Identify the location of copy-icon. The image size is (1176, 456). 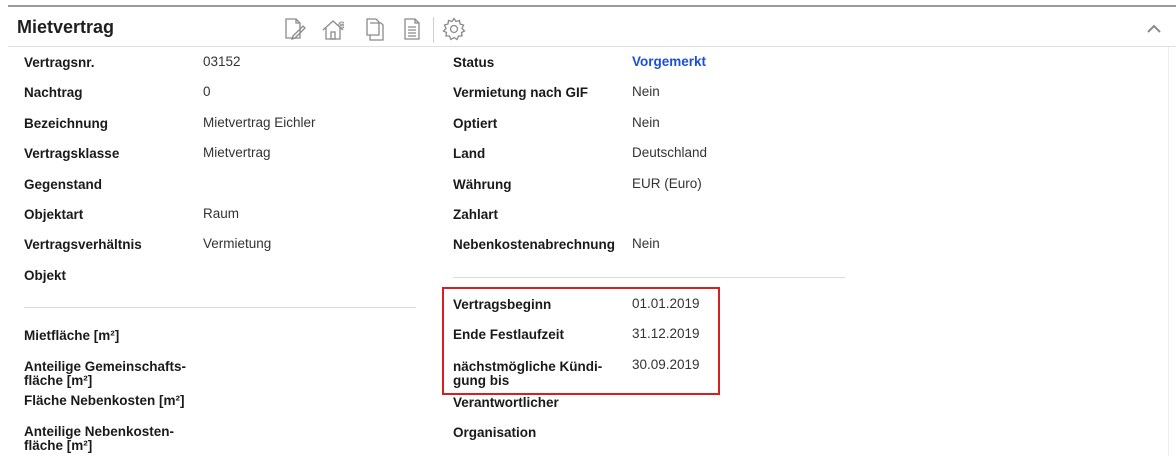
(374, 29).